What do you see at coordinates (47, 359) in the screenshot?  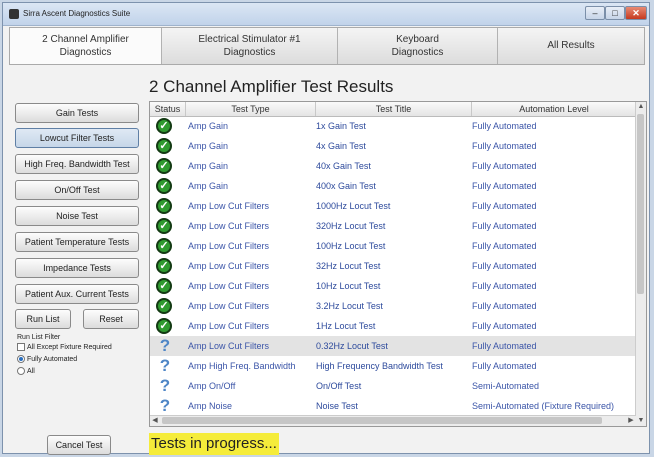 I see `filter-option-fully-automated: Fully Automated` at bounding box center [47, 359].